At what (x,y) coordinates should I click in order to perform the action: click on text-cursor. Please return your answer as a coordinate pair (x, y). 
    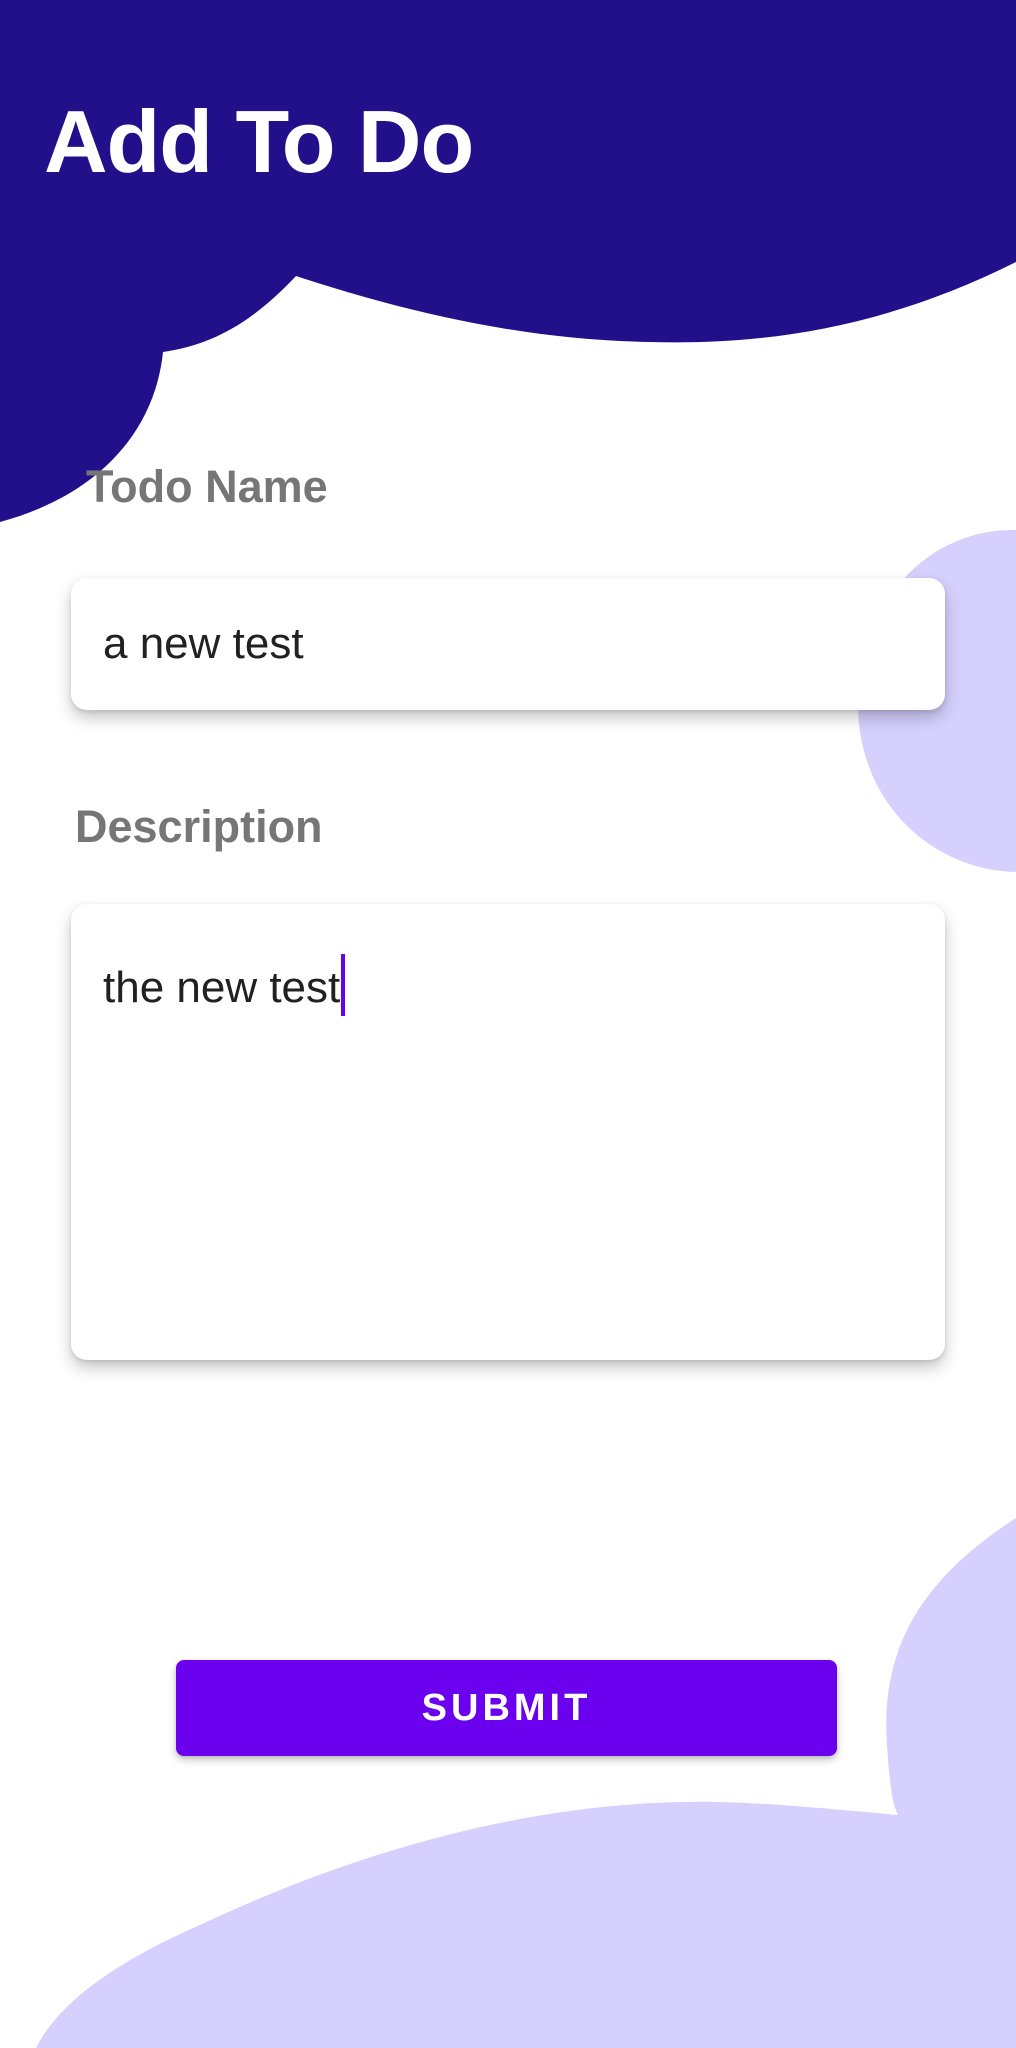
    Looking at the image, I should click on (343, 985).